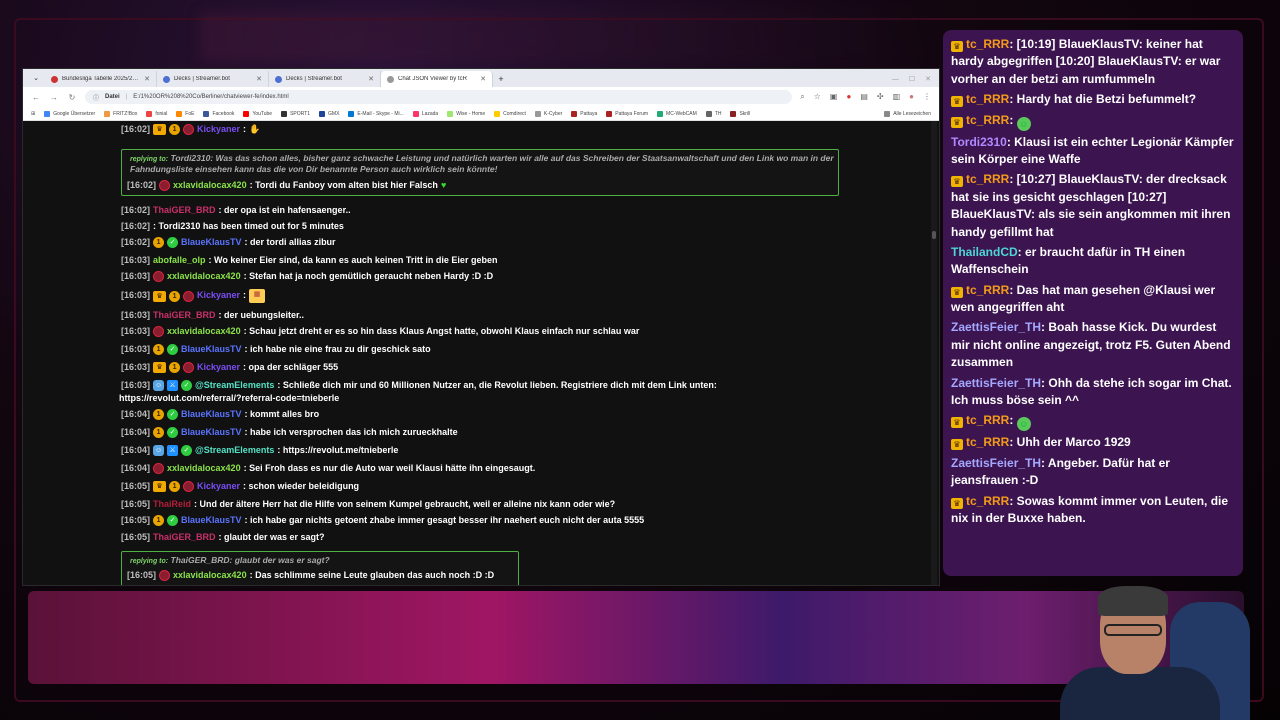 This screenshot has width=1280, height=720. Describe the element at coordinates (72, 97) in the screenshot. I see `reload-icon: ↻` at that location.